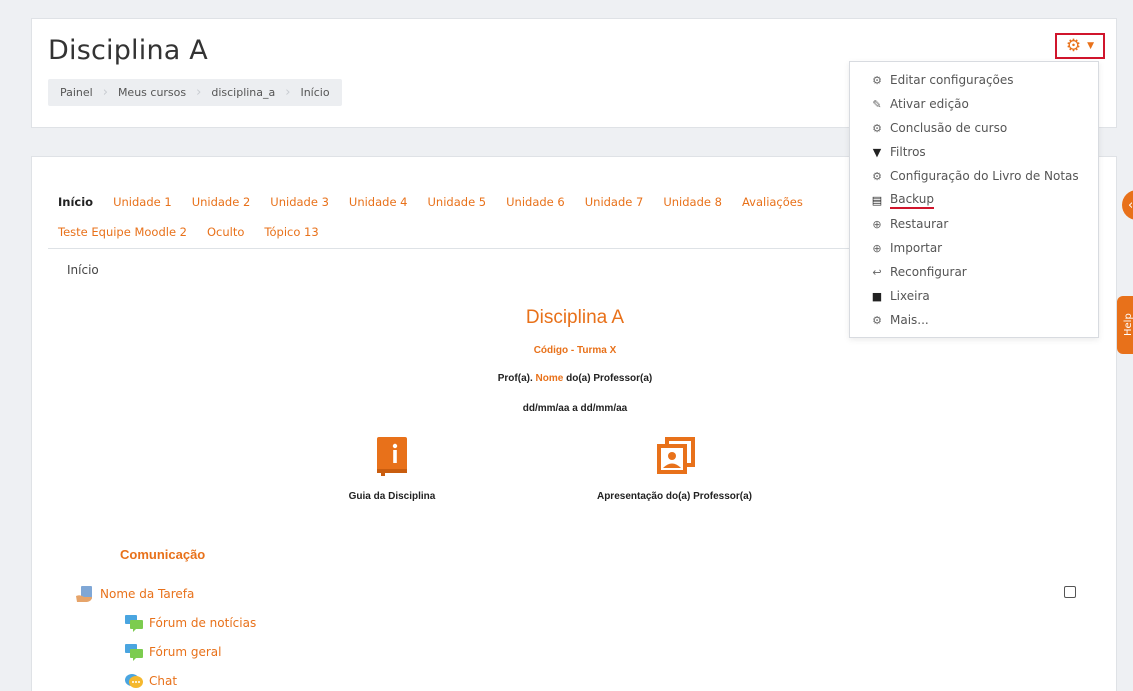  Describe the element at coordinates (163, 681) in the screenshot. I see `chat-label: Chat` at that location.